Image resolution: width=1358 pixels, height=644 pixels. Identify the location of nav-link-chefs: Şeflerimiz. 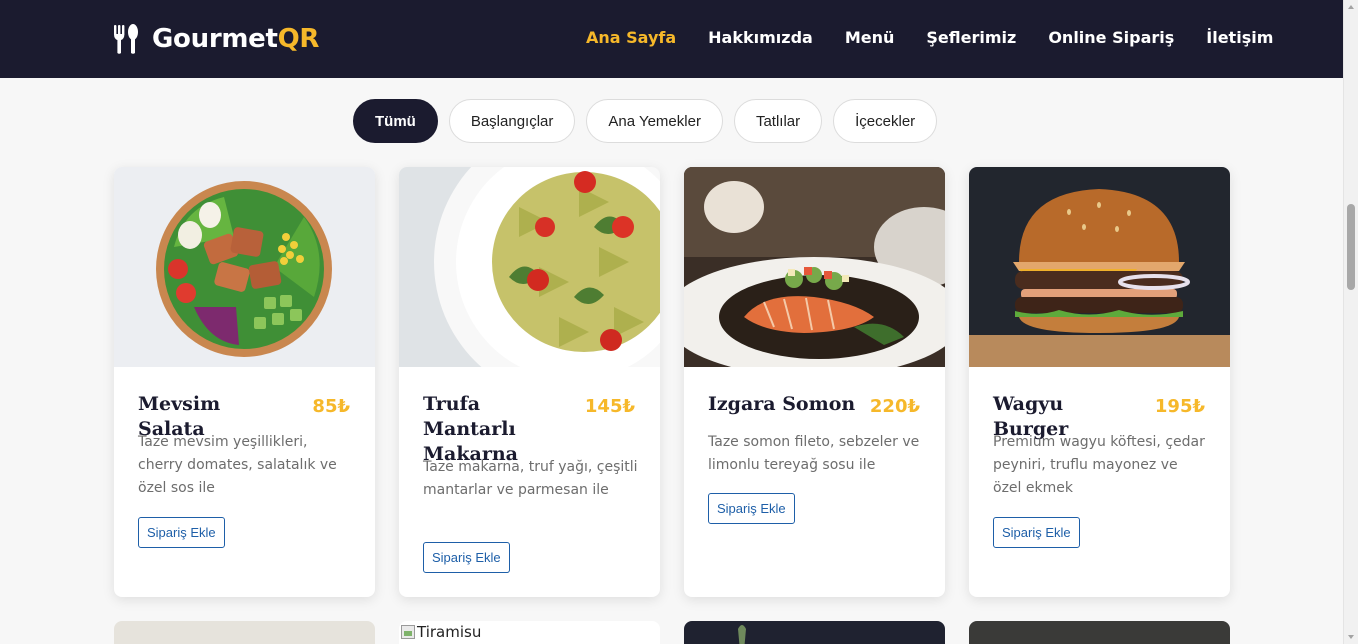
(971, 37).